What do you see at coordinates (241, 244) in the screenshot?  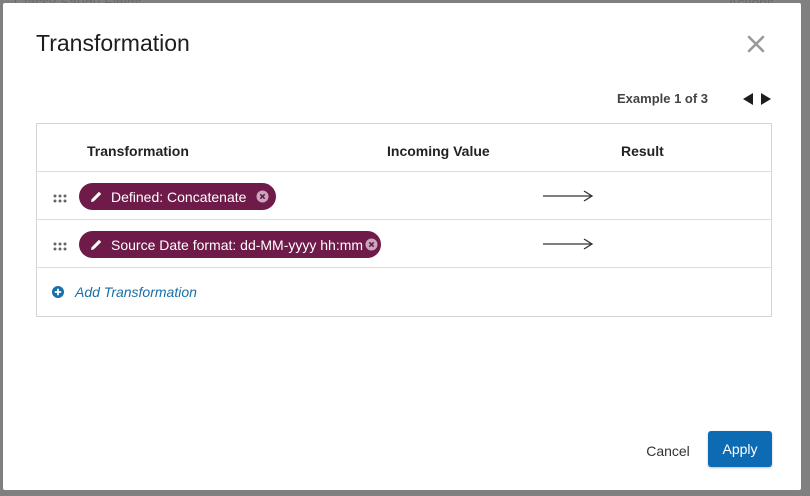 I see `pill-label: Source Date format: dd-MM-yyyy hh:mm t` at bounding box center [241, 244].